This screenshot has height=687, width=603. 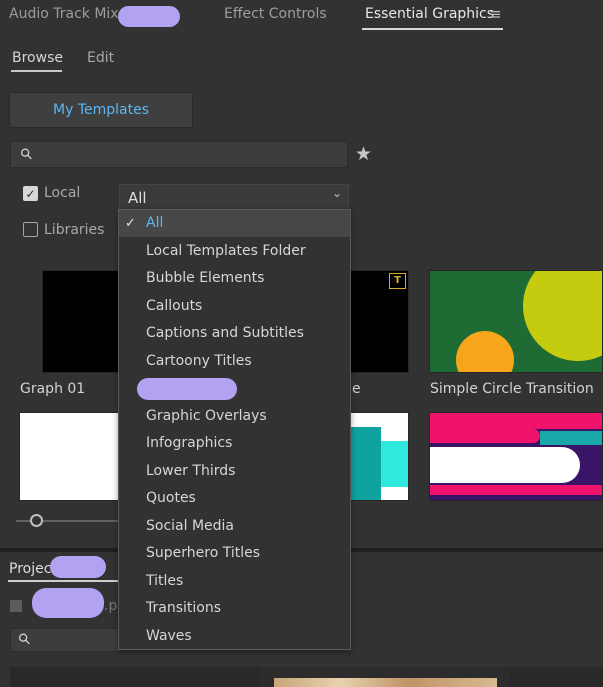 I want to click on dropdown-item: Lower Thirds, so click(x=234, y=471).